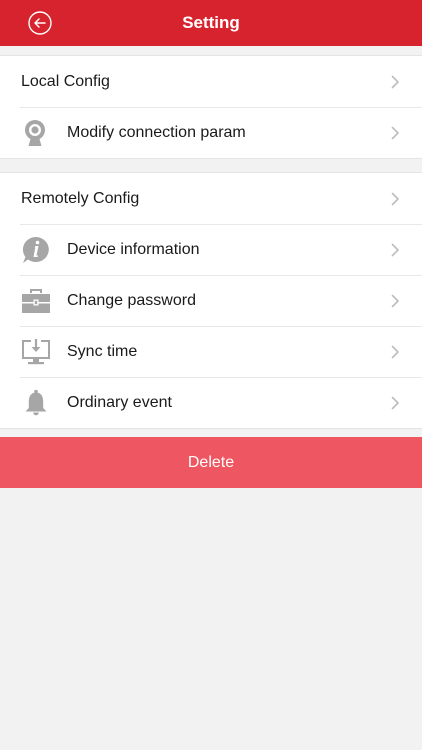  Describe the element at coordinates (211, 249) in the screenshot. I see `device-information-item: Device information` at that location.